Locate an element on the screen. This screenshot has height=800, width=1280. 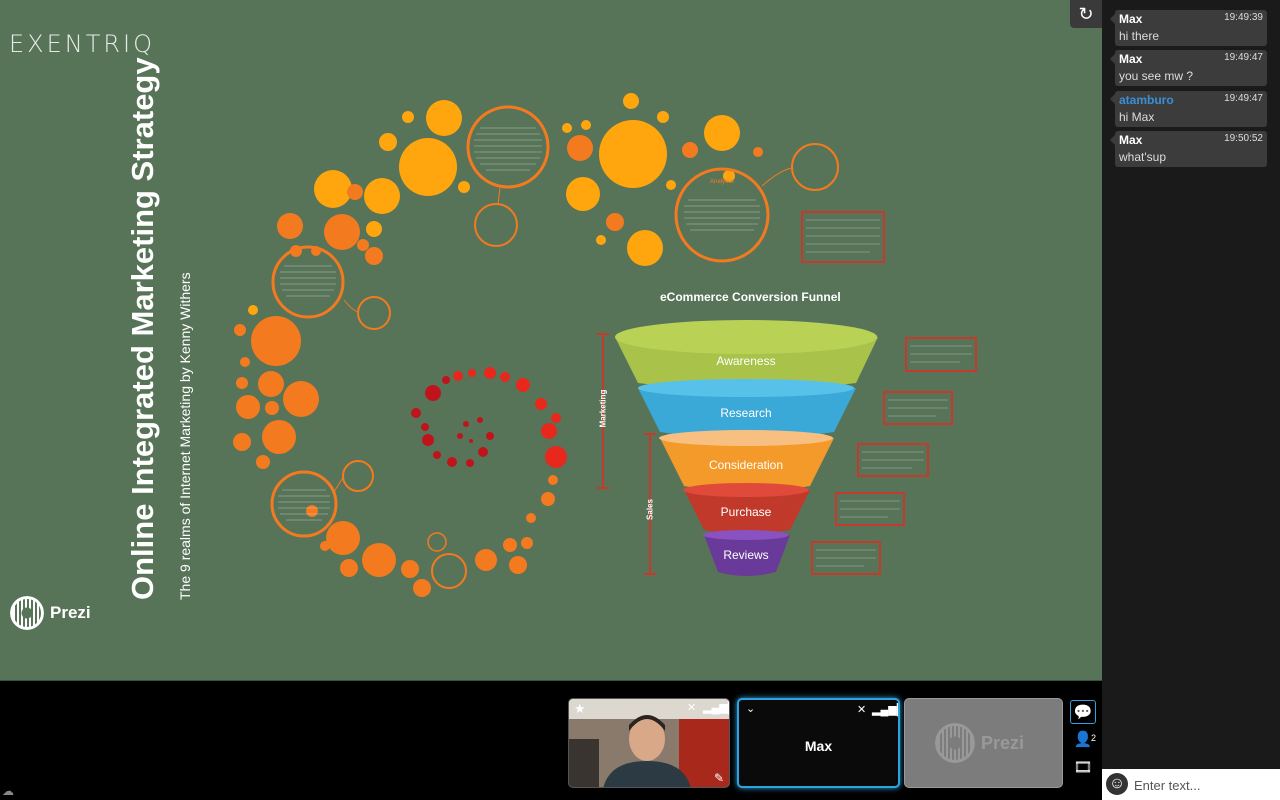
prezi-icon is located at coordinates (955, 743).